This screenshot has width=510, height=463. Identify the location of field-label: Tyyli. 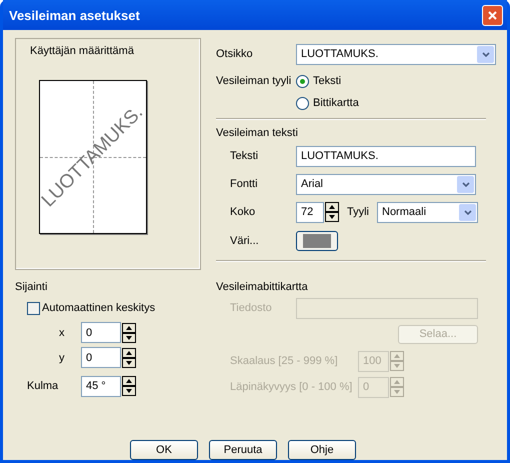
(358, 212).